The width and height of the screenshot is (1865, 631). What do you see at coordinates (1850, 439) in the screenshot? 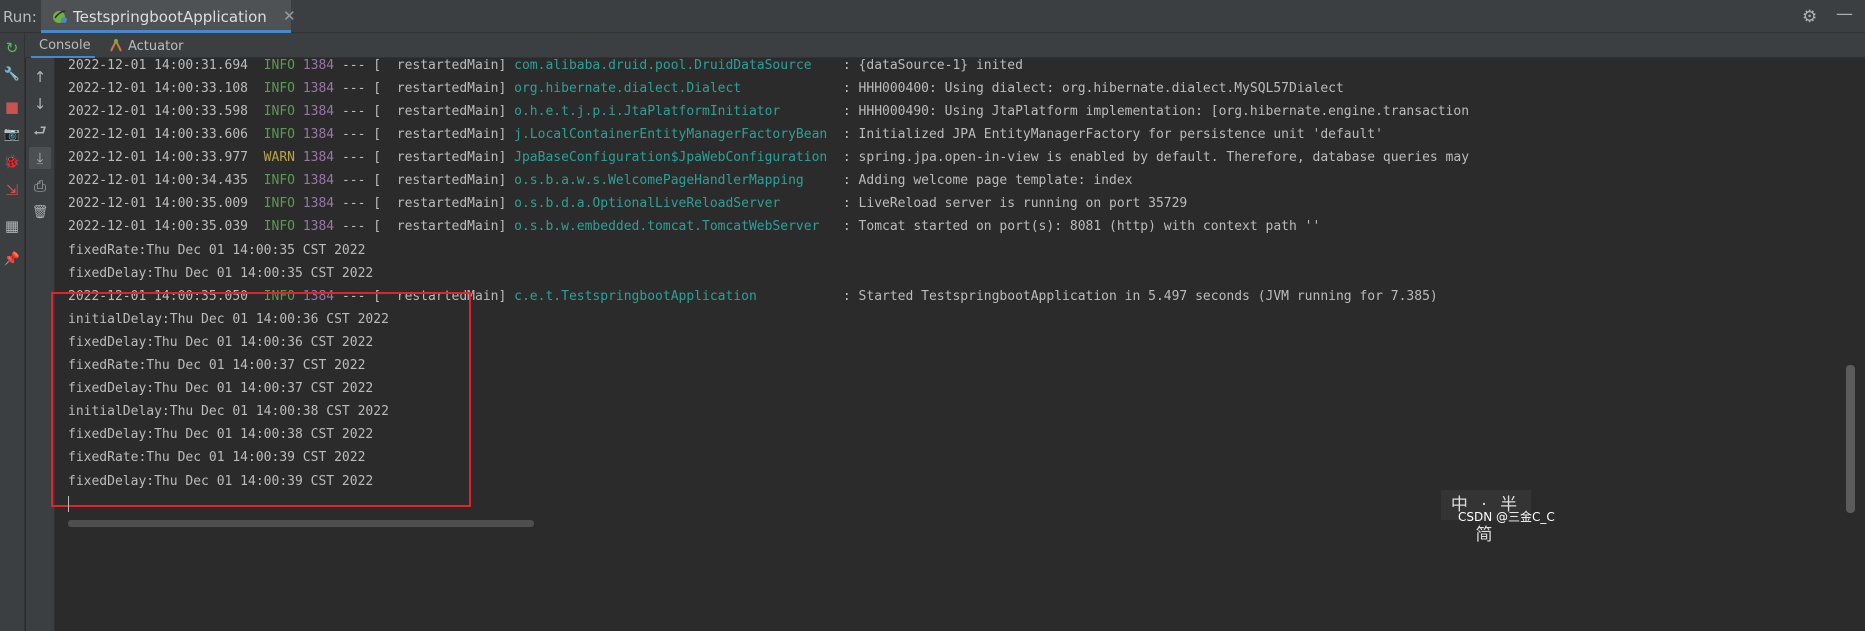
I see `vertical-scrollbar` at bounding box center [1850, 439].